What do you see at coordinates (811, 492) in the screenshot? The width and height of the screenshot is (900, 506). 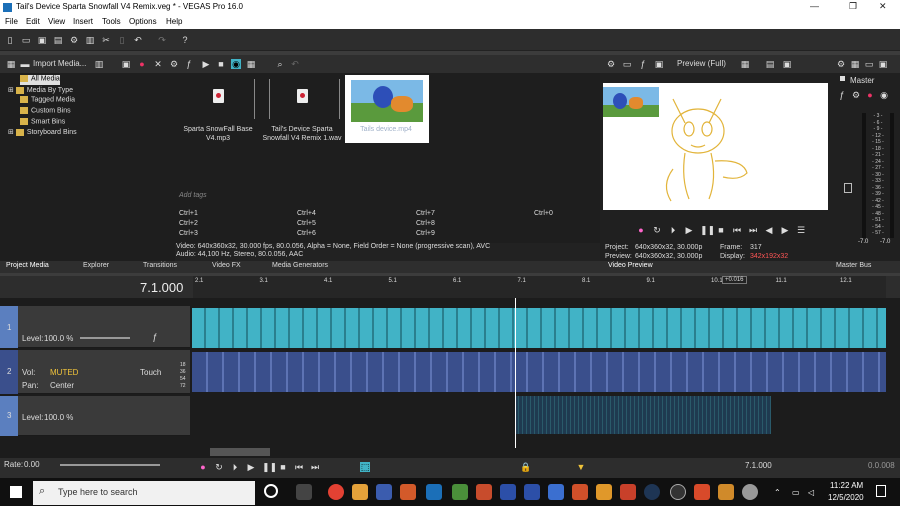 I see `volume-icon: ◁` at bounding box center [811, 492].